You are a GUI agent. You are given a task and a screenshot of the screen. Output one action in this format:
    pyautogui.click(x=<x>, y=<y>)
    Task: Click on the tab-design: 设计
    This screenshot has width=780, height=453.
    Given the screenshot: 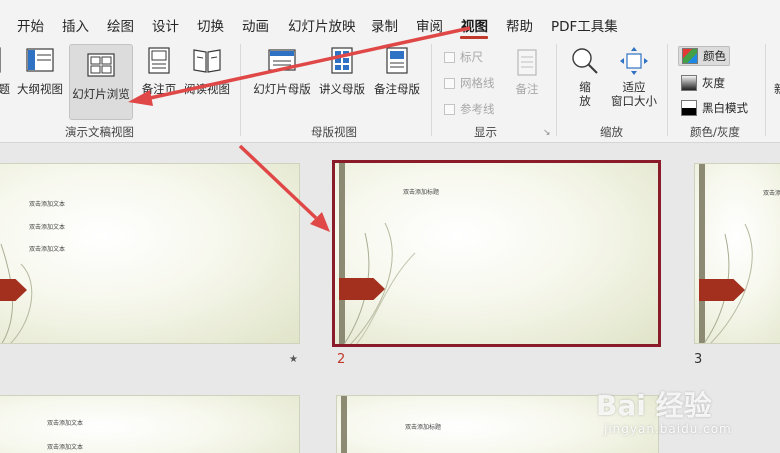 What is the action you would take?
    pyautogui.click(x=165, y=25)
    